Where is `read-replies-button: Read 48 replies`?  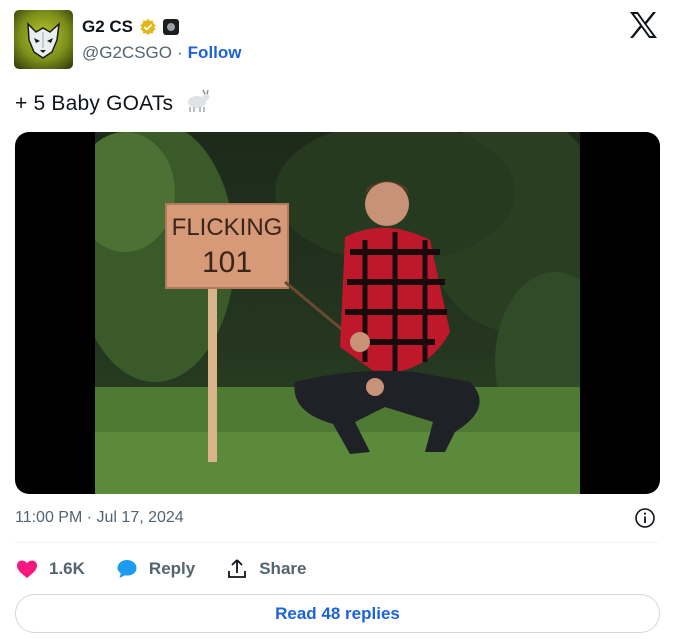 read-replies-button: Read 48 replies is located at coordinates (337, 613).